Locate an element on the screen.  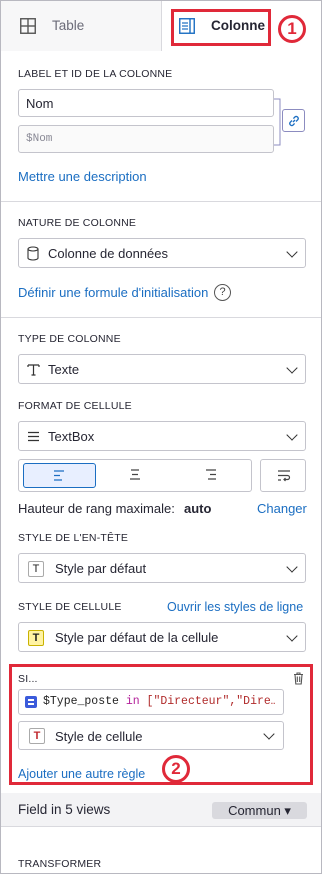
align-center-button is located at coordinates (135, 475).